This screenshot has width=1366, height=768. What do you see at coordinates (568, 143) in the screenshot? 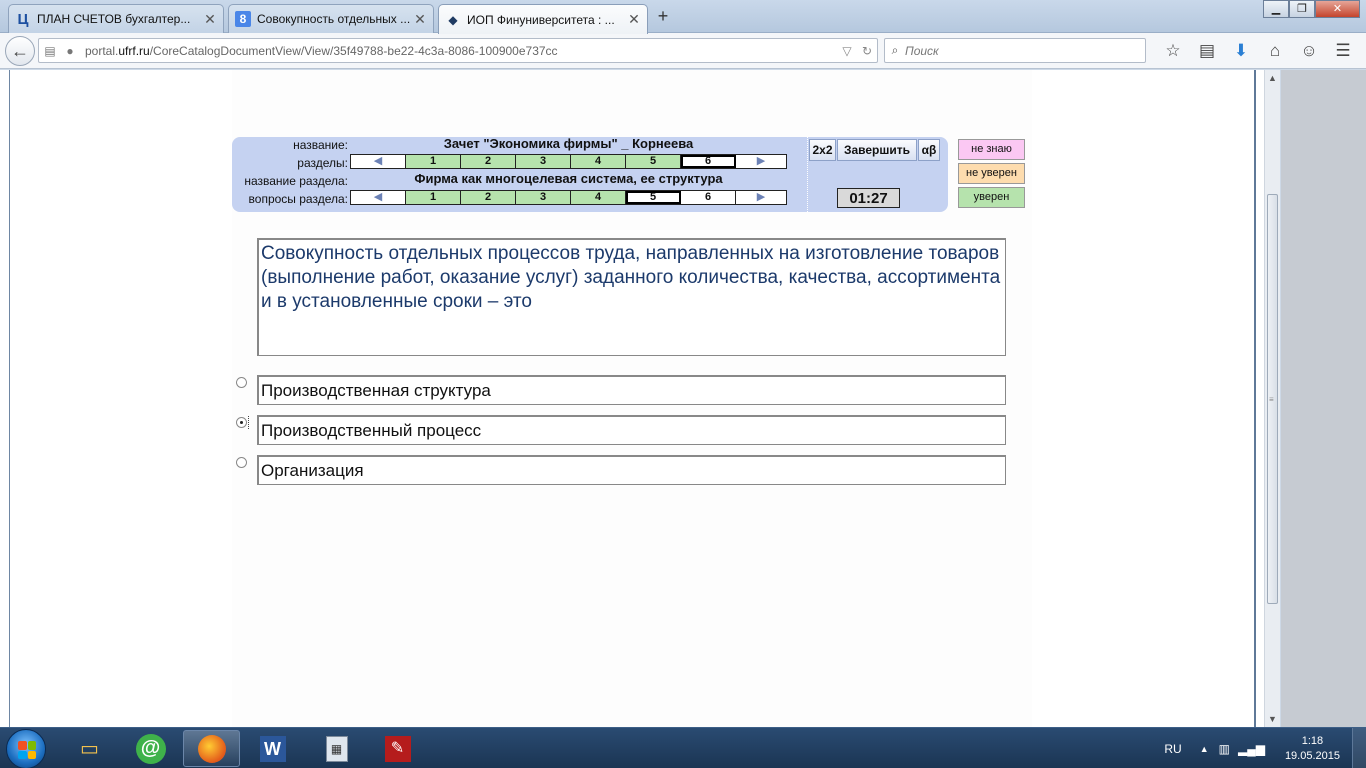
I see `test-name: Зачет "Экономика фирмы" _ Корнеева` at bounding box center [568, 143].